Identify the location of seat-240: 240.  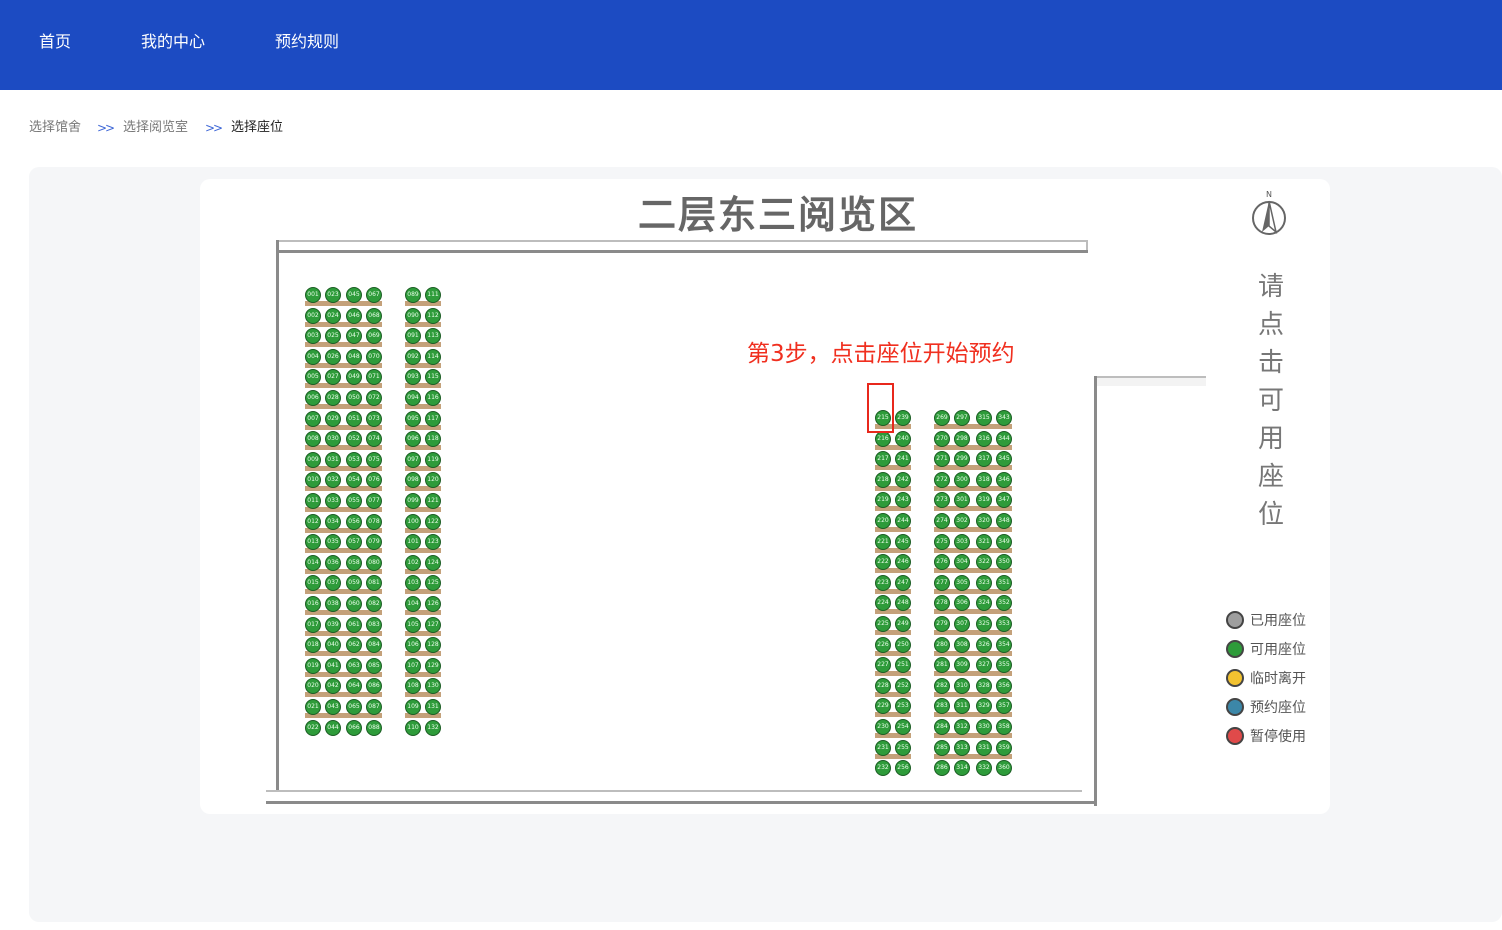
(903, 438).